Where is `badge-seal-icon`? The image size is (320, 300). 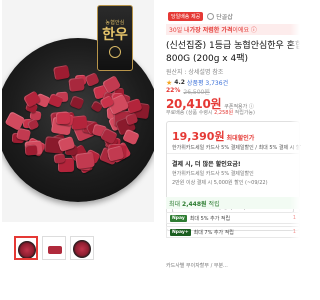 badge-seal-icon is located at coordinates (115, 51).